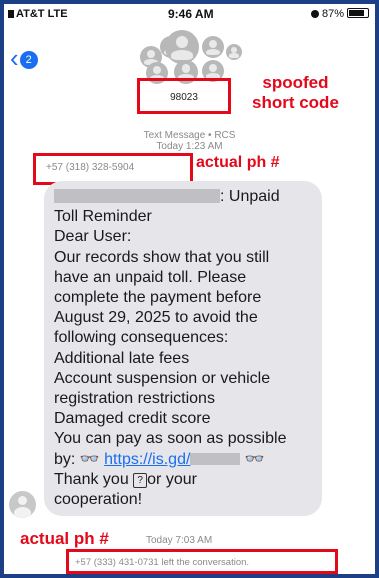  What do you see at coordinates (295, 92) in the screenshot?
I see `spoofed-annotation: spoofed short code` at bounding box center [295, 92].